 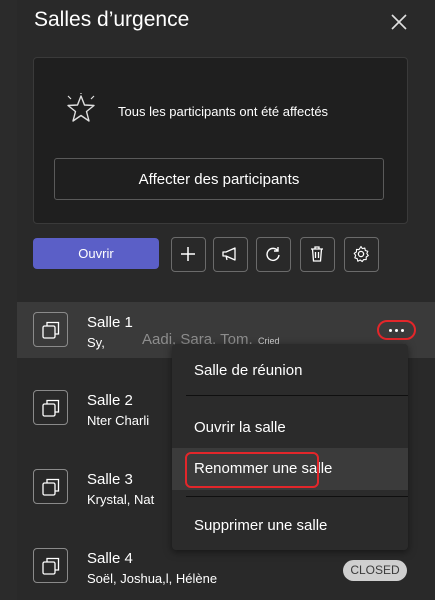 I want to click on close-icon, so click(x=399, y=22).